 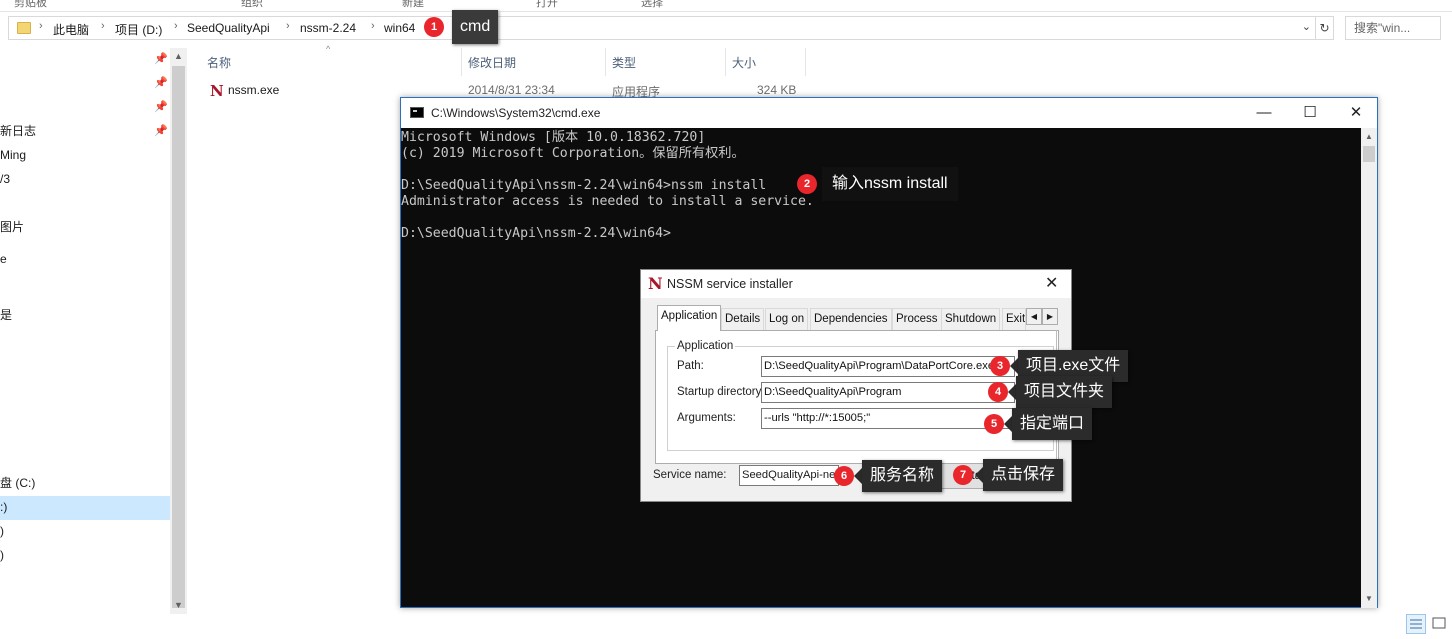 I want to click on nav-item-drive-c: 盘 (C:), so click(x=17, y=483).